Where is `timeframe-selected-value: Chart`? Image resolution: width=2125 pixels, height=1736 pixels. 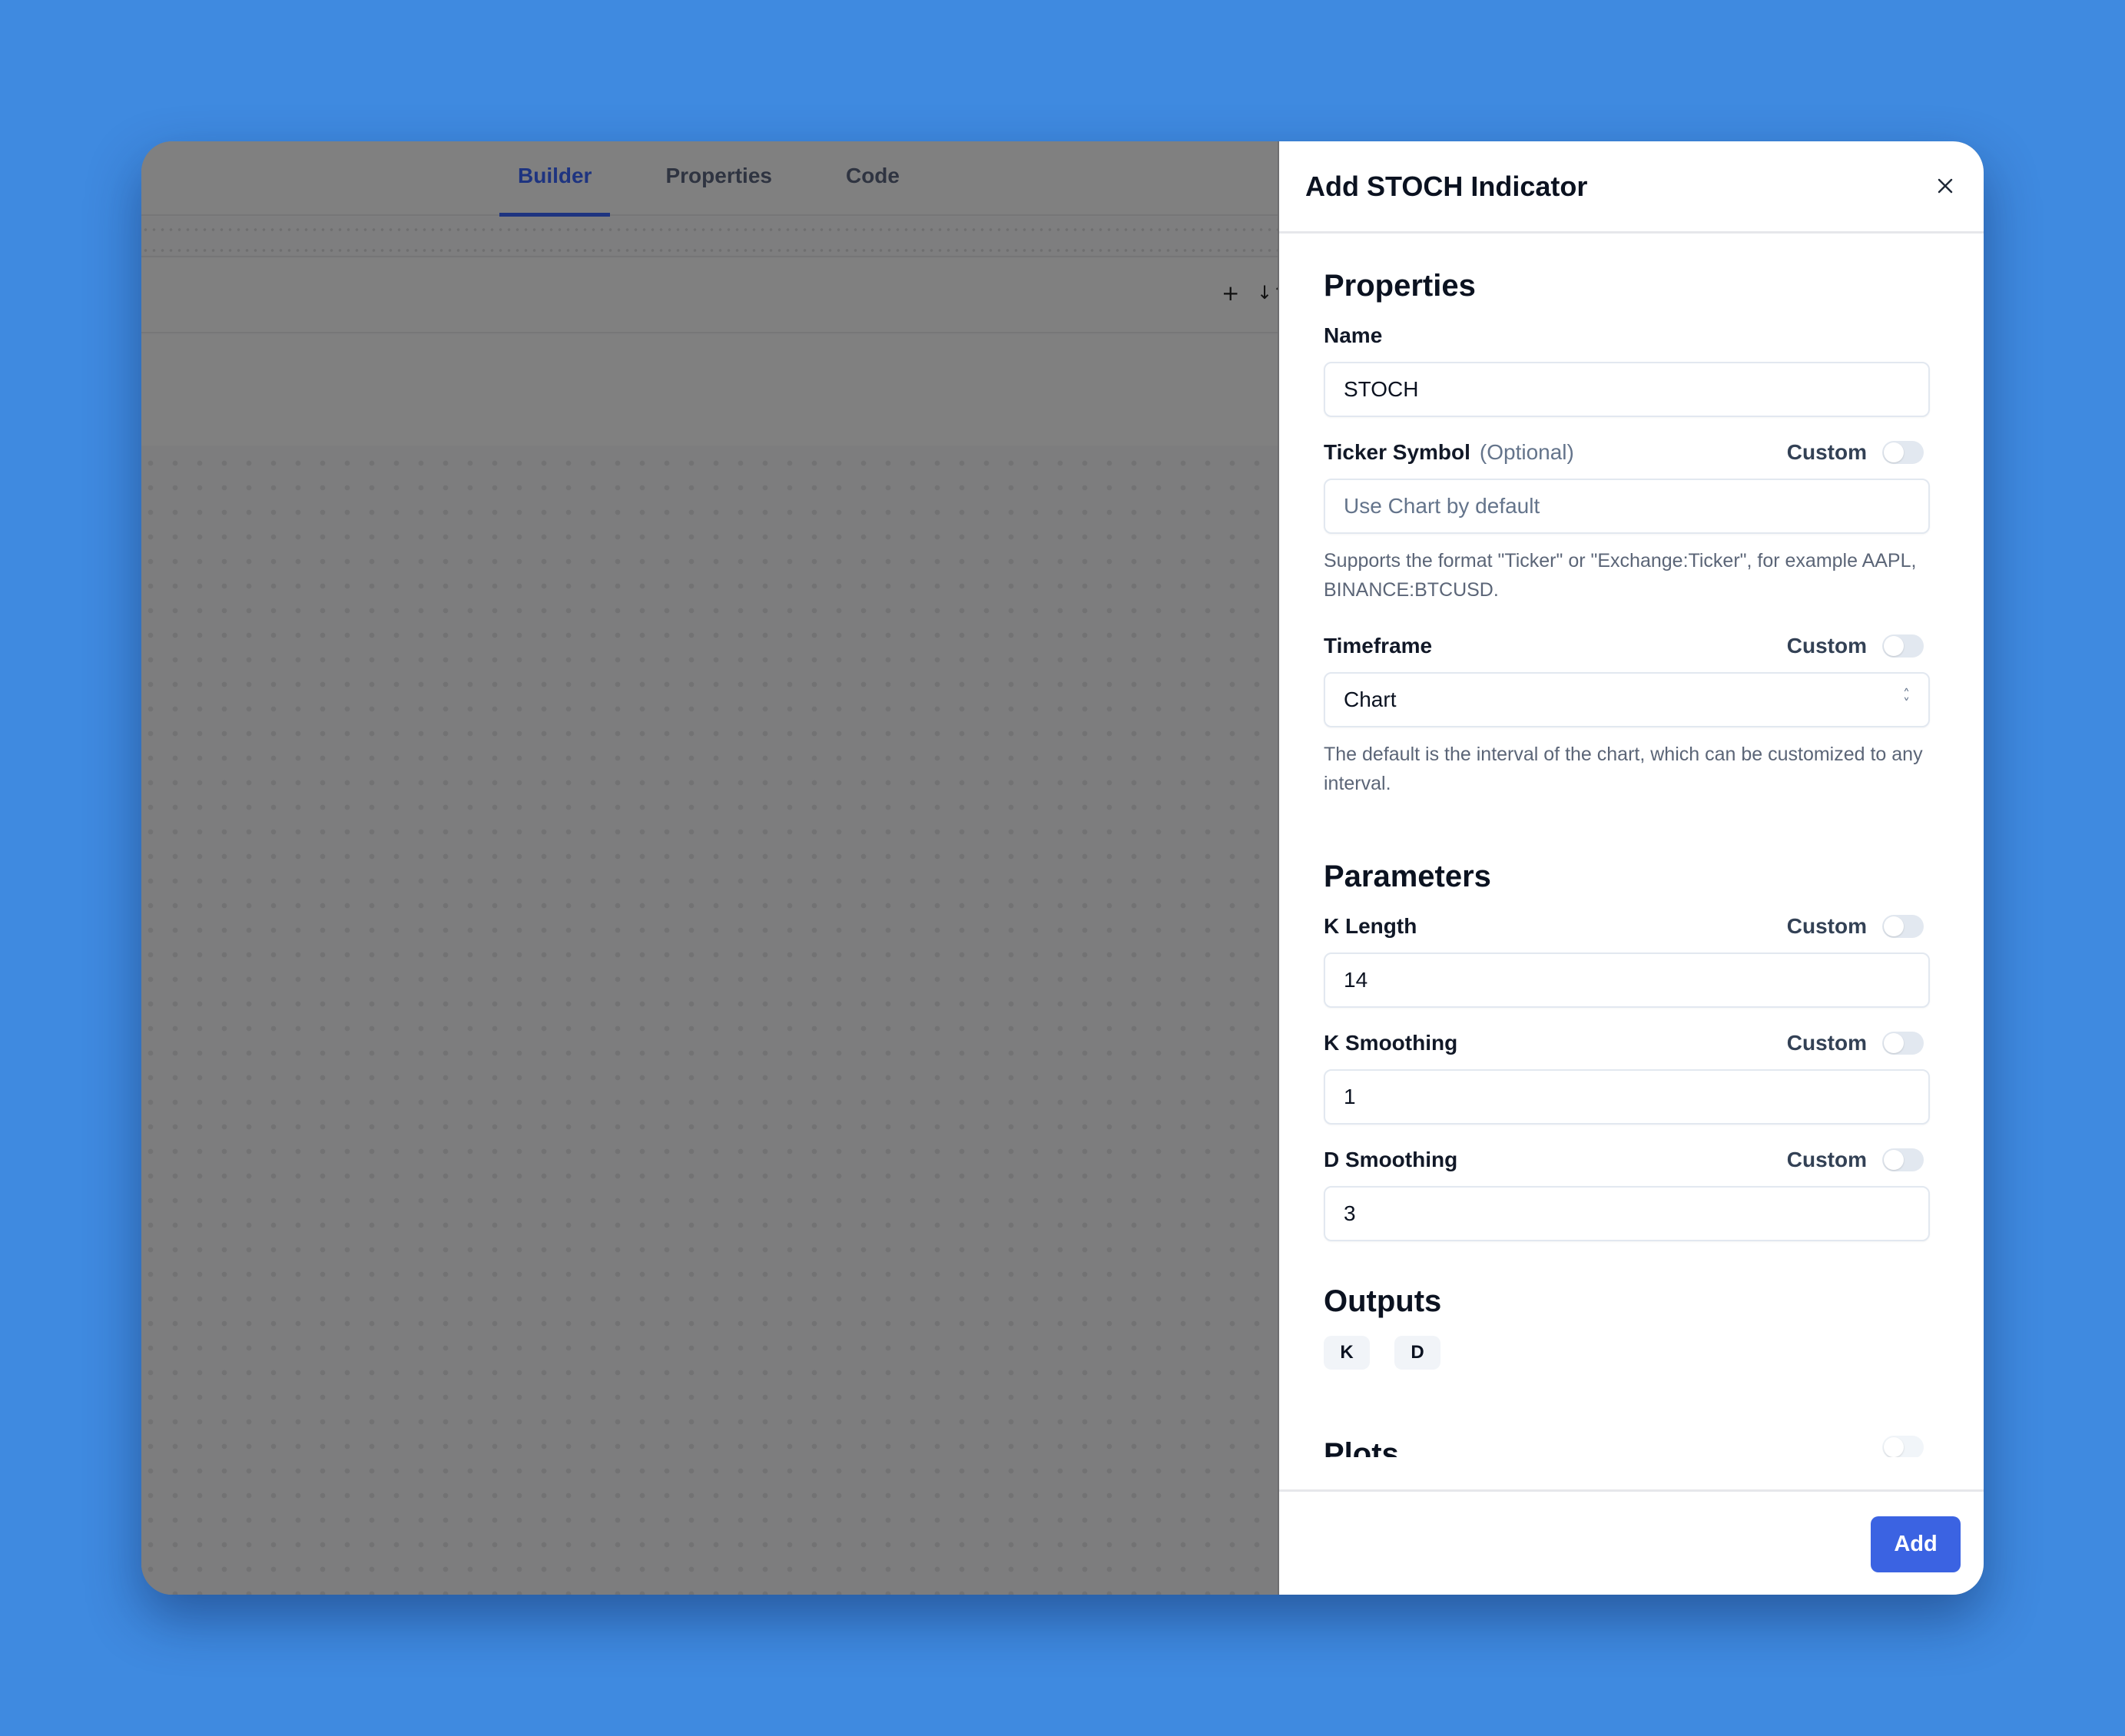
timeframe-selected-value: Chart is located at coordinates (1370, 699).